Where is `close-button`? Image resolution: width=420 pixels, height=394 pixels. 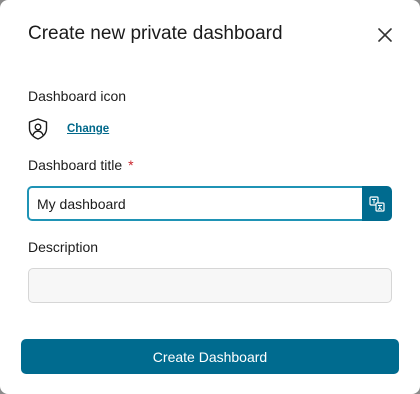
close-button is located at coordinates (385, 35).